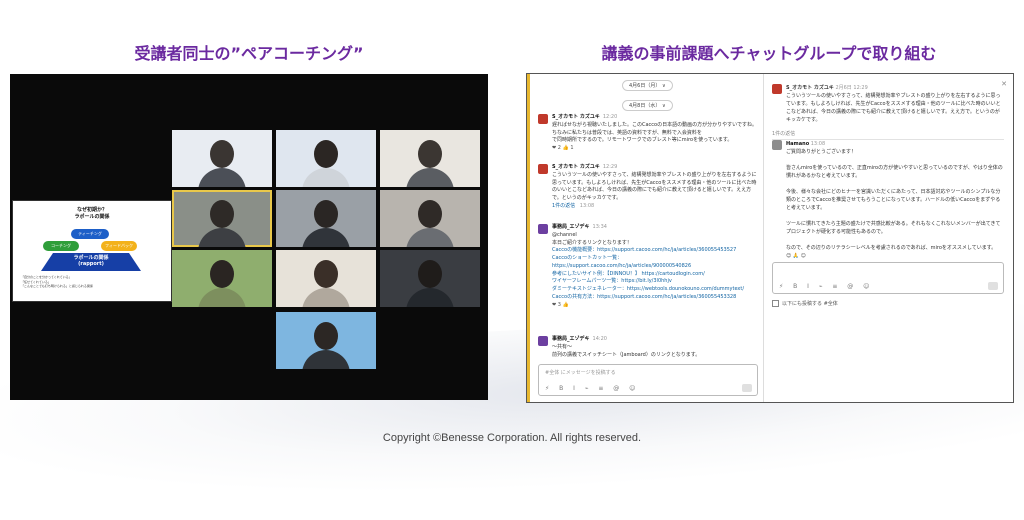 This screenshot has height=520, width=1024. Describe the element at coordinates (895, 256) in the screenshot. I see `message-reactions: 😊 🙏 ☺` at that location.